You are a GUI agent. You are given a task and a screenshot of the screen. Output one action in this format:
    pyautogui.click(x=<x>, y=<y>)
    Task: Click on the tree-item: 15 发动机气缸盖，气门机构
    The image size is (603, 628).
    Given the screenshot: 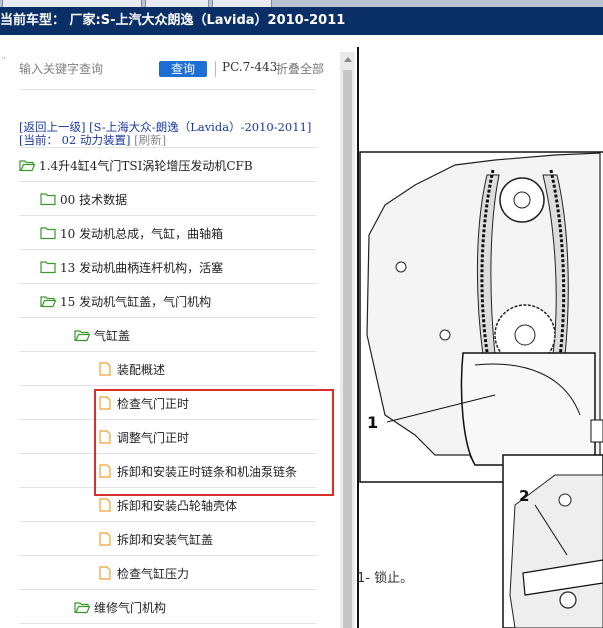 What is the action you would take?
    pyautogui.click(x=125, y=301)
    